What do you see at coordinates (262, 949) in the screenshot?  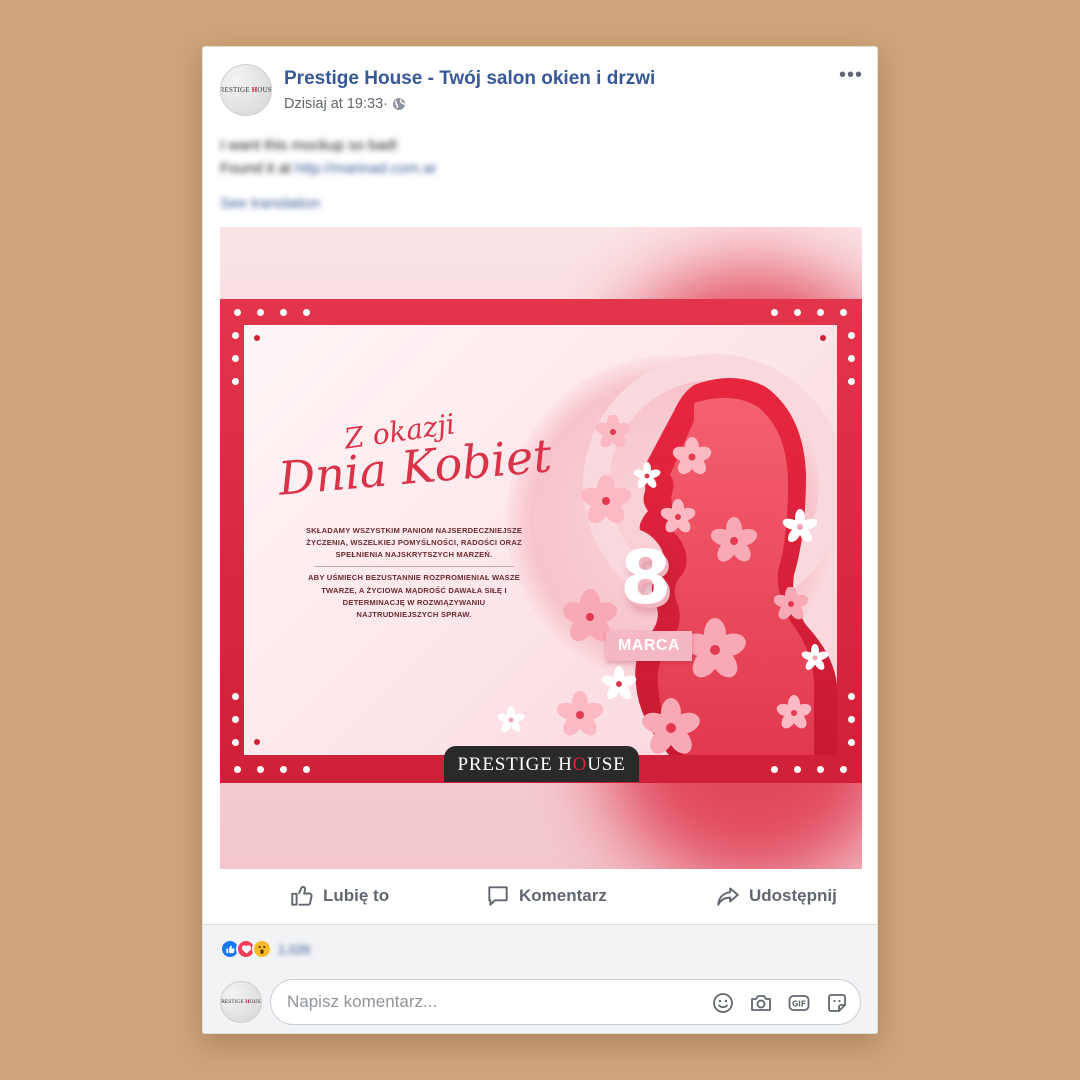 I see `wow-reaction-icon` at bounding box center [262, 949].